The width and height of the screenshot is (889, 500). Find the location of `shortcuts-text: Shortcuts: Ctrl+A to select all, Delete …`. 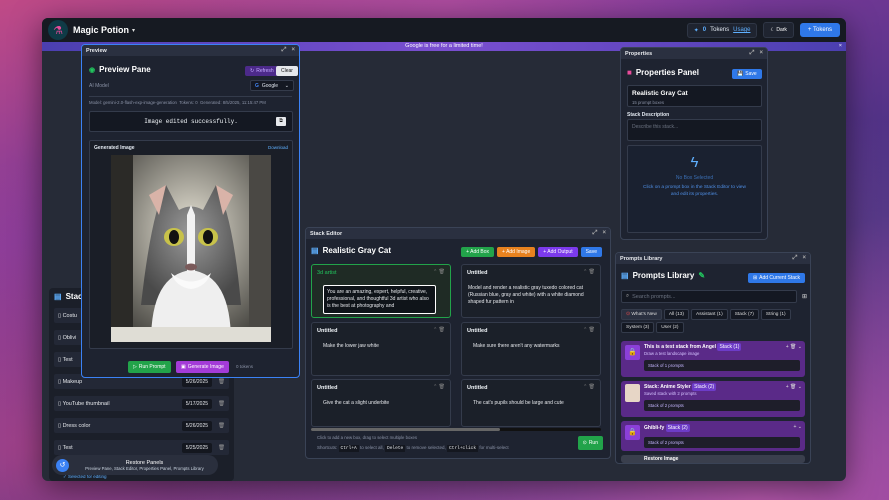

shortcuts-text: Shortcuts: Ctrl+A to select all, Delete … is located at coordinates (413, 448).